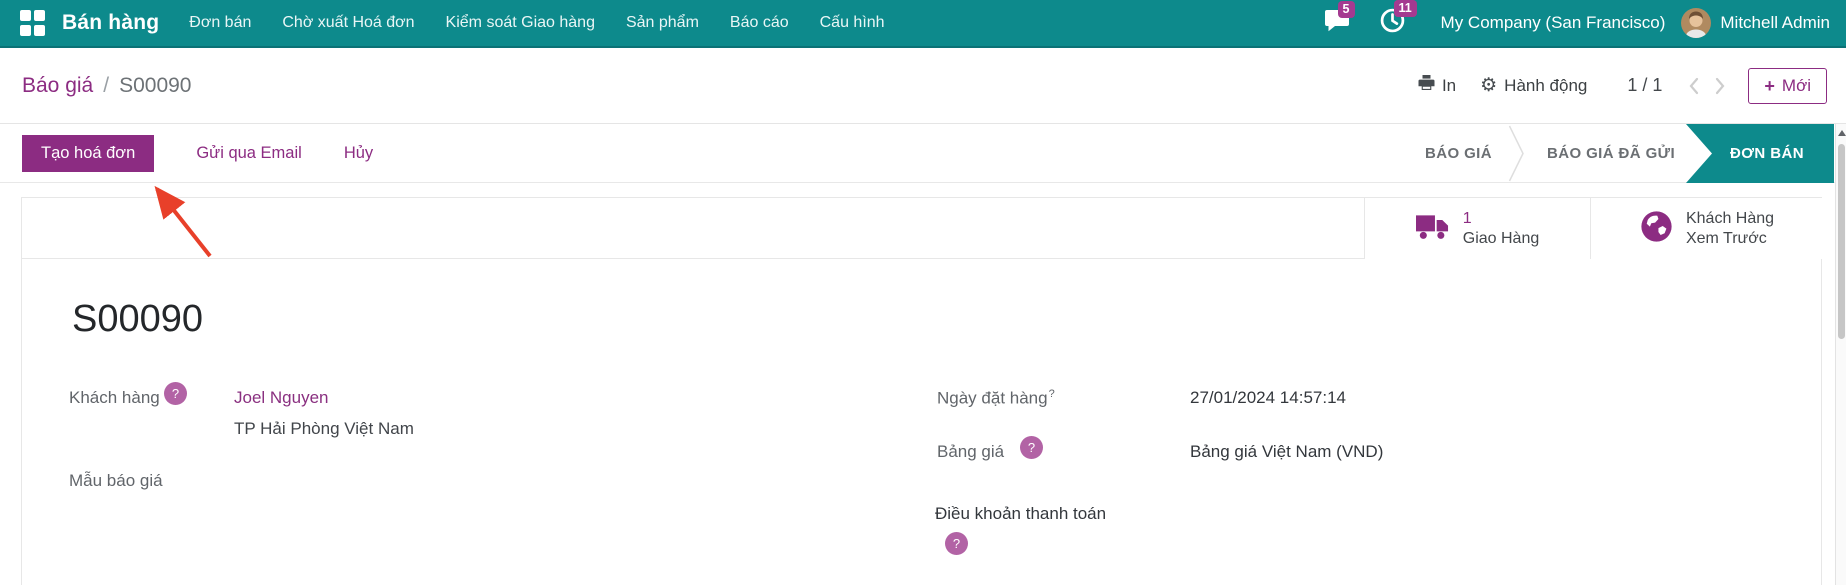 The width and height of the screenshot is (1846, 585). Describe the element at coordinates (1501, 238) in the screenshot. I see `delivery-label: Giao Hàng` at that location.